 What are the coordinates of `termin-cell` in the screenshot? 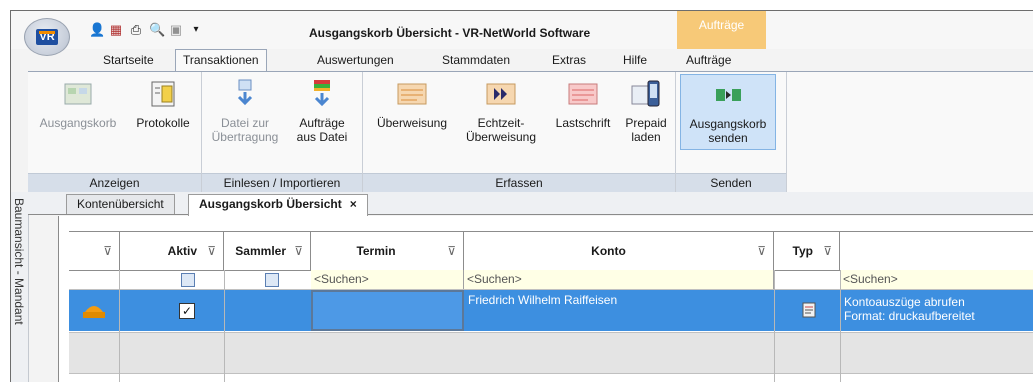 It's located at (387, 310).